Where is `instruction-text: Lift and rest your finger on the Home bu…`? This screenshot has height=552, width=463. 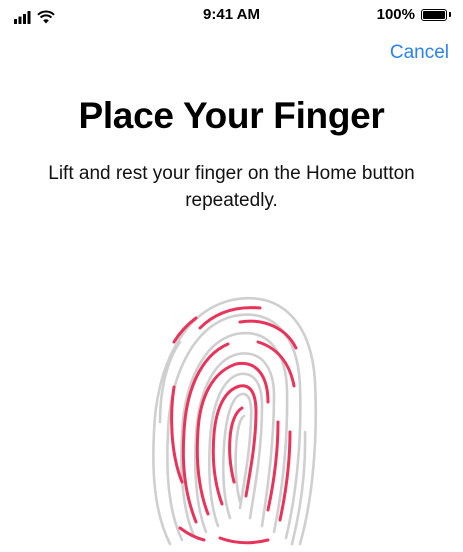
instruction-text: Lift and rest your finger on the Home bu… is located at coordinates (231, 187).